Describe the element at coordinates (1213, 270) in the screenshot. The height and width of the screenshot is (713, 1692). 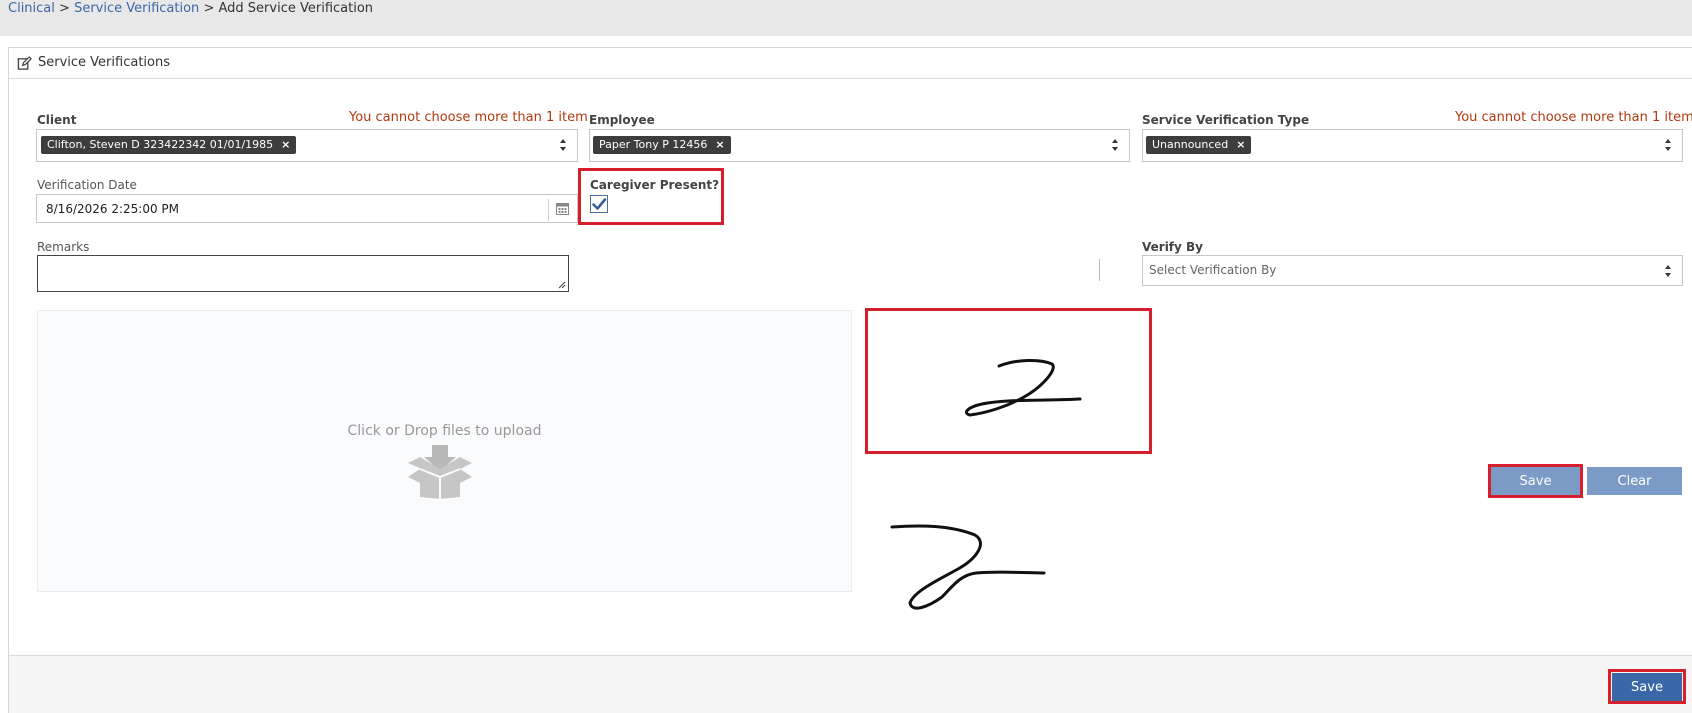
I see `verify-by-placeholder: Select Verification By` at that location.